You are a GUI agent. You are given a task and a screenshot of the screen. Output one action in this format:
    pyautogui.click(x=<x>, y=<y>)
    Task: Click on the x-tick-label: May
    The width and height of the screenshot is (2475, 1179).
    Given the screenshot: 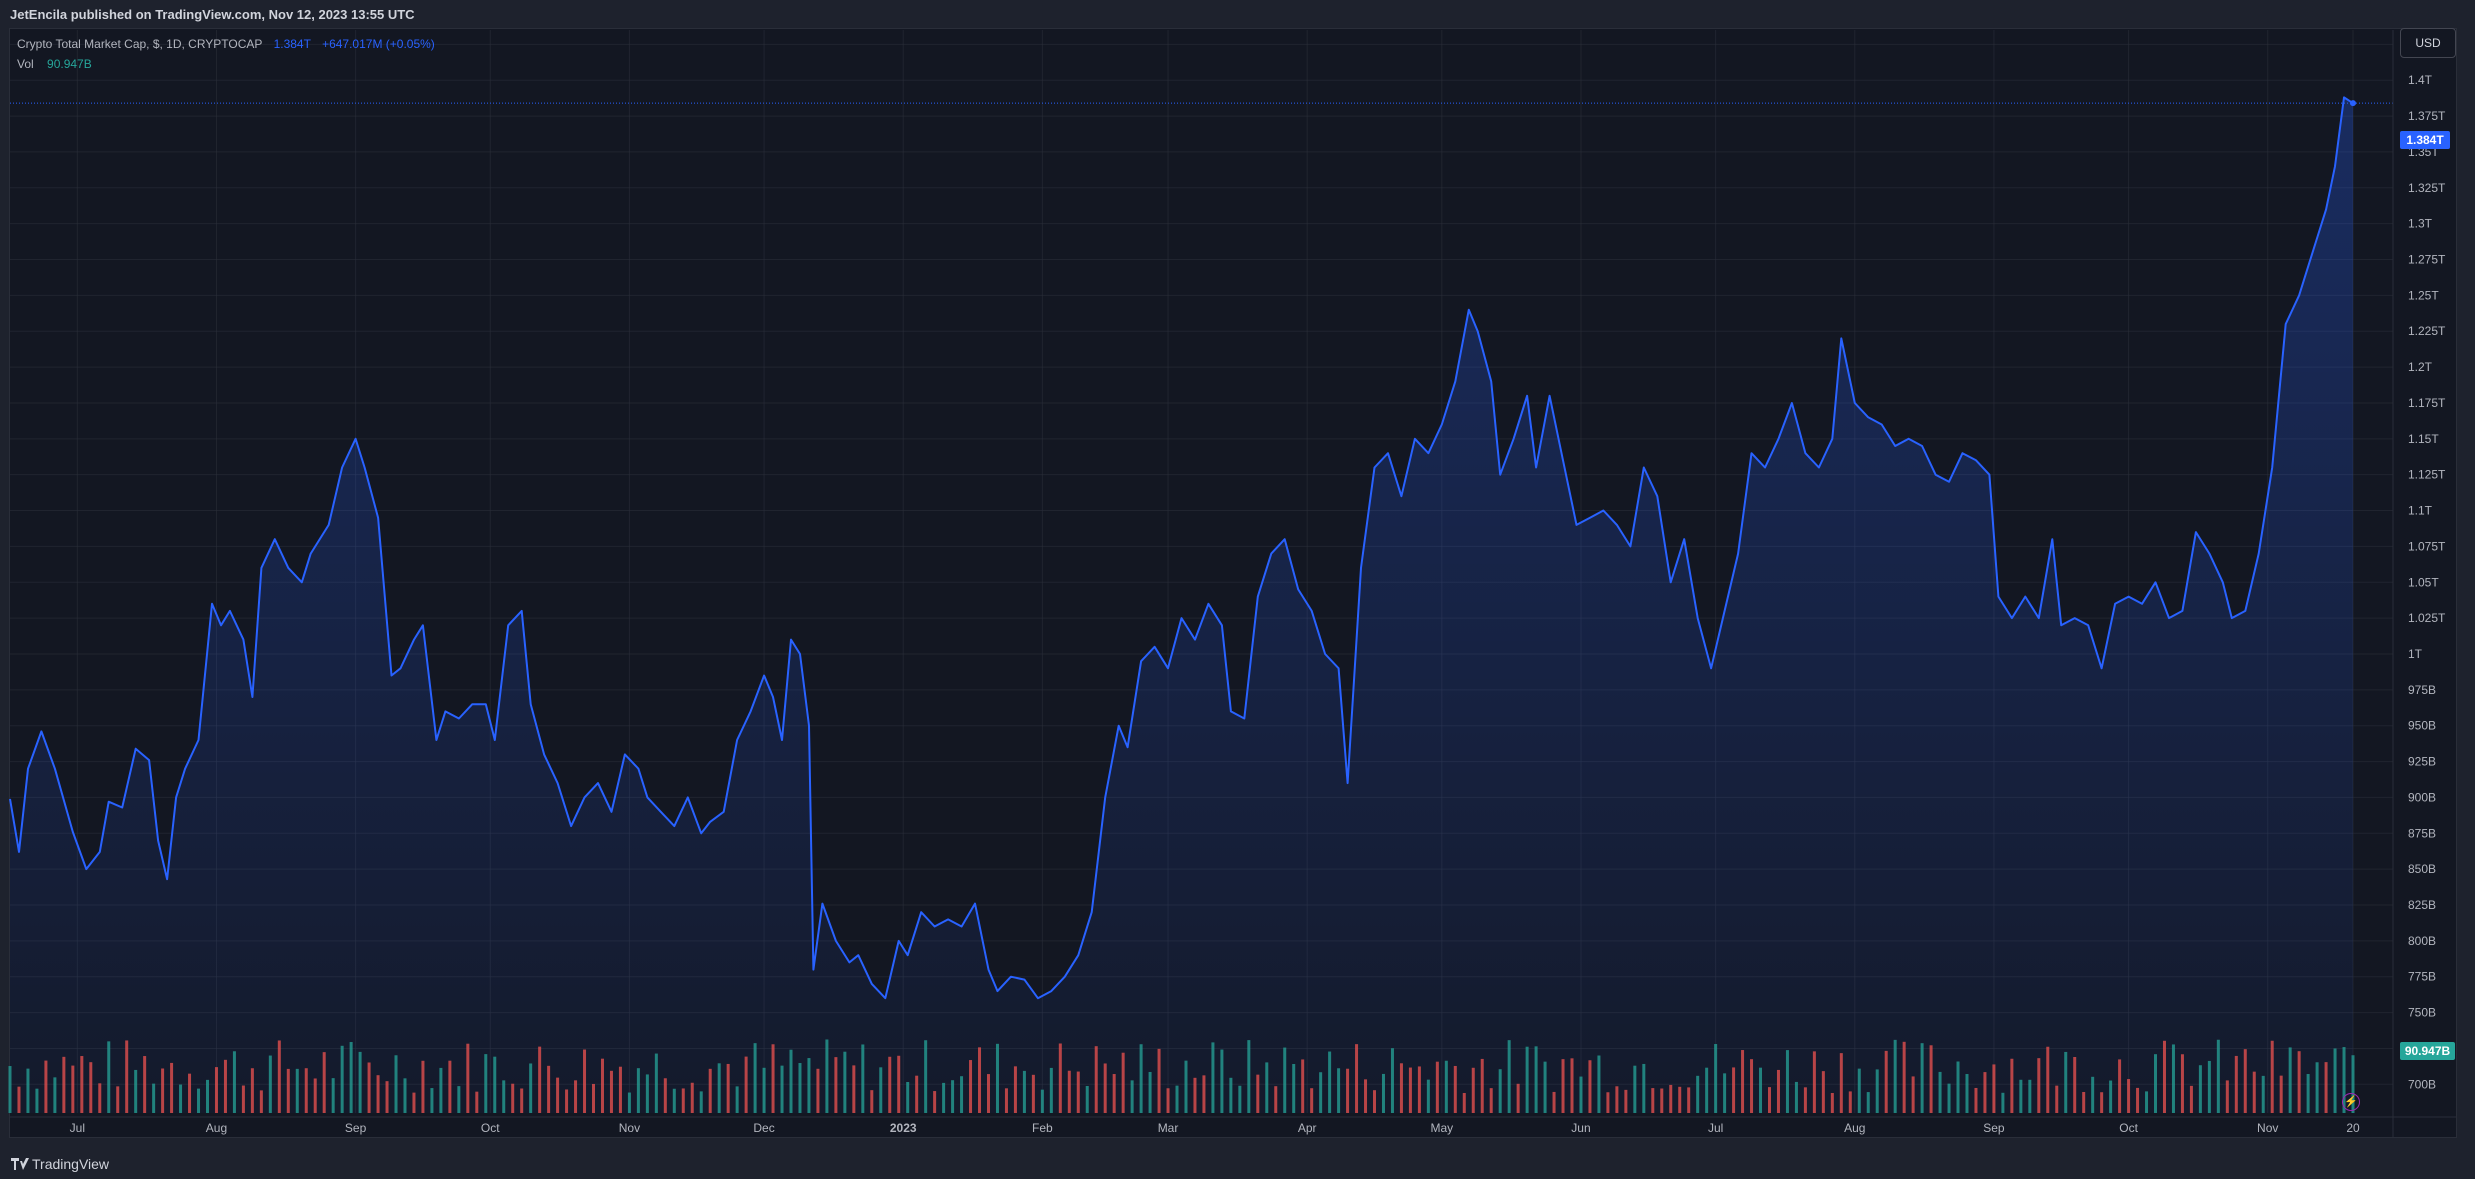 What is the action you would take?
    pyautogui.click(x=1441, y=1128)
    